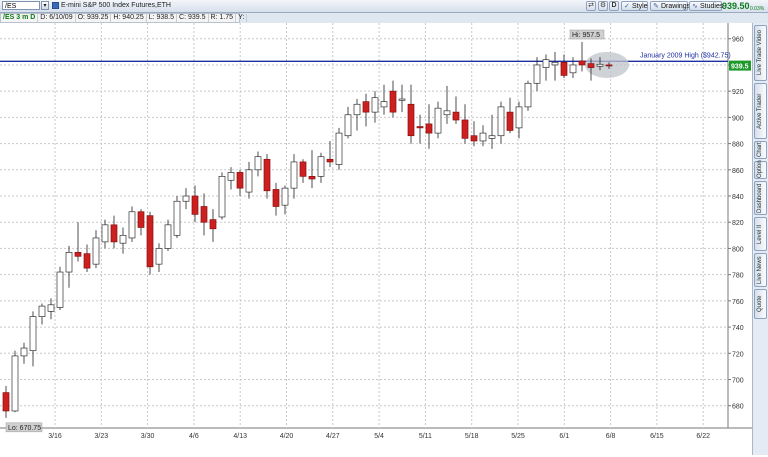 This screenshot has height=457, width=768. Describe the element at coordinates (760, 150) in the screenshot. I see `side-tab-chart: Chart` at that location.